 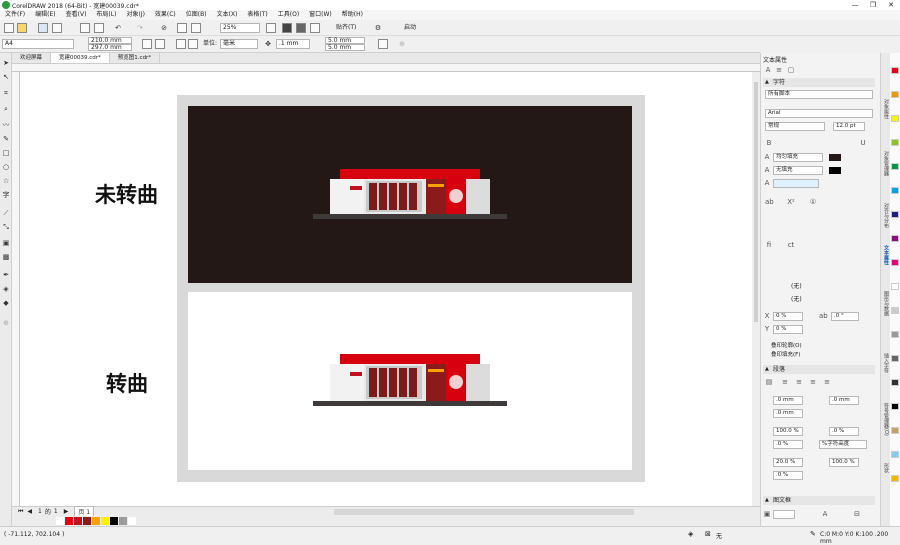 What do you see at coordinates (886, 255) in the screenshot?
I see `side-tab-text-properties: 文本属性` at bounding box center [886, 255].